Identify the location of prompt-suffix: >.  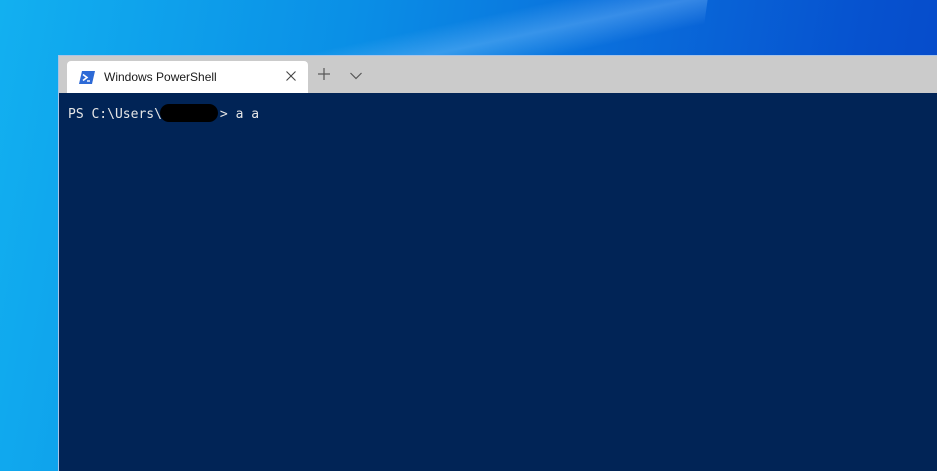
(223, 114).